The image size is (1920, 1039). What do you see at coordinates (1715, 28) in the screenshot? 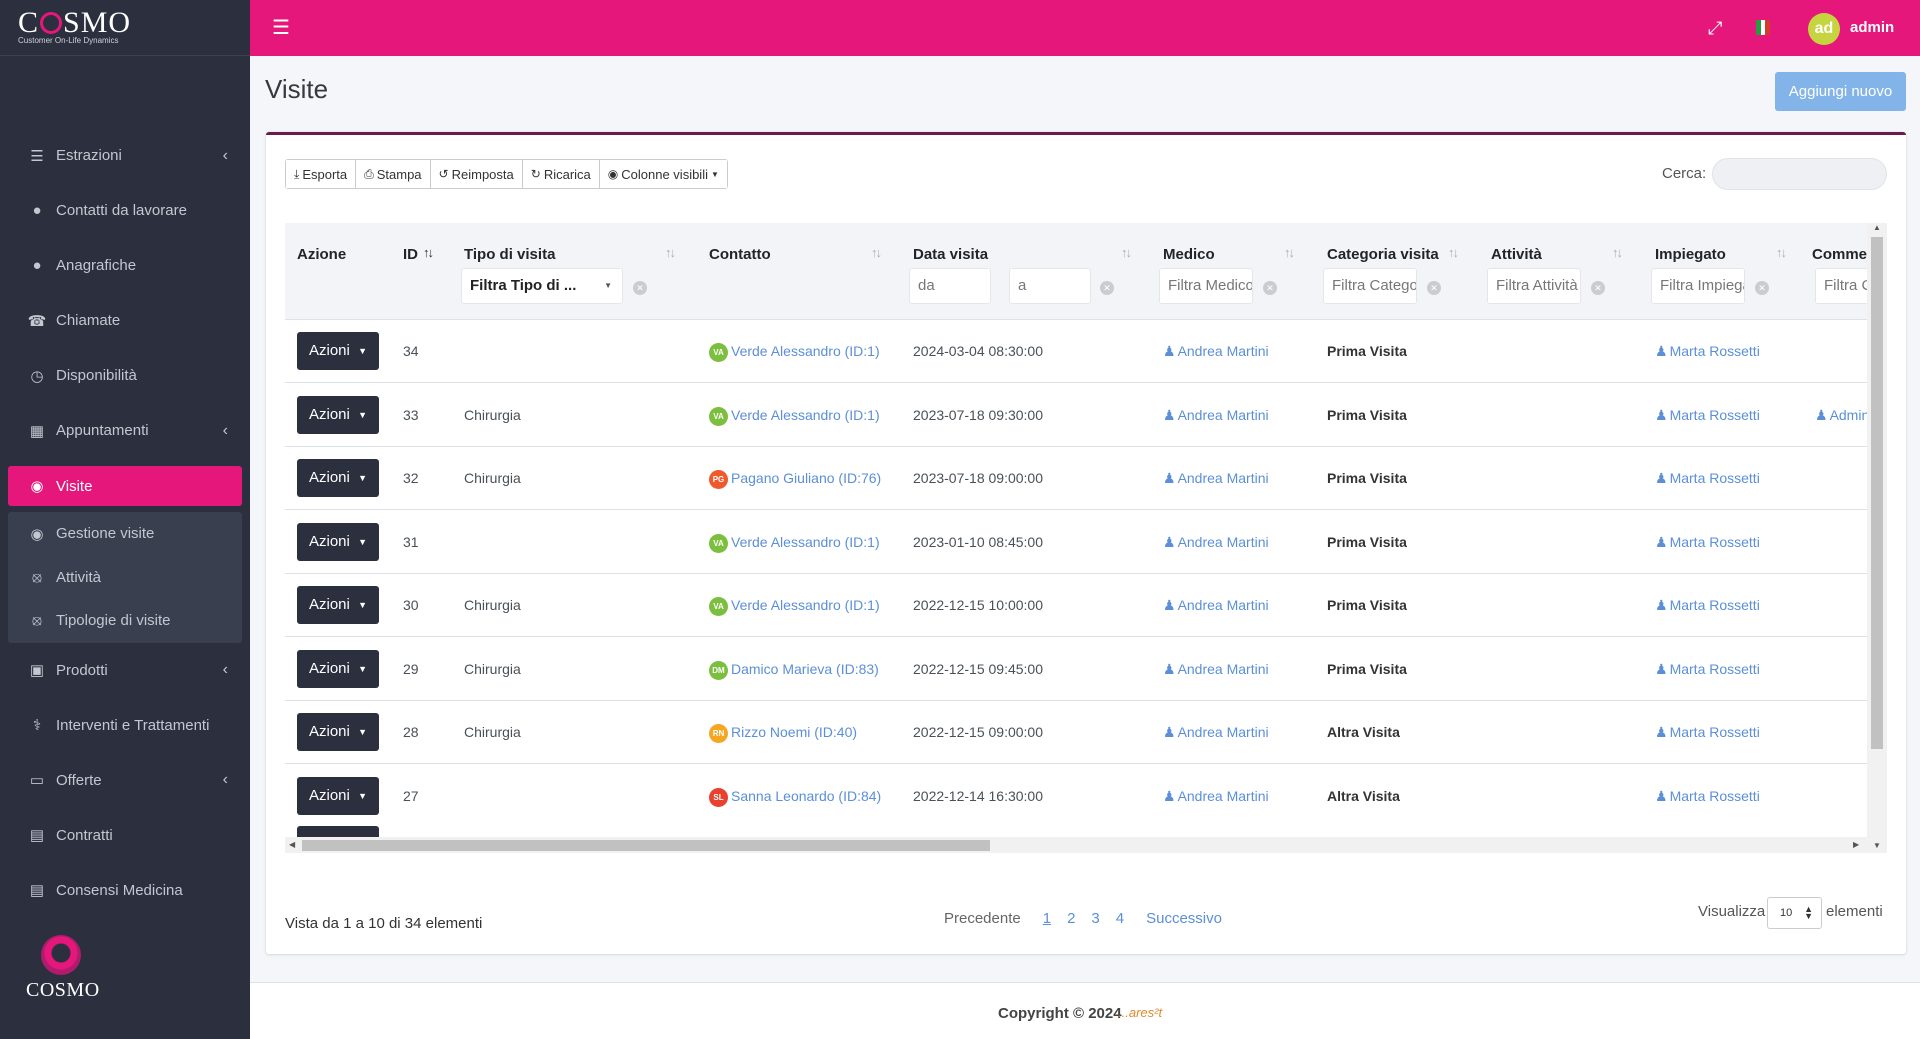
I see `fullscreen-icon: ⤢` at bounding box center [1715, 28].